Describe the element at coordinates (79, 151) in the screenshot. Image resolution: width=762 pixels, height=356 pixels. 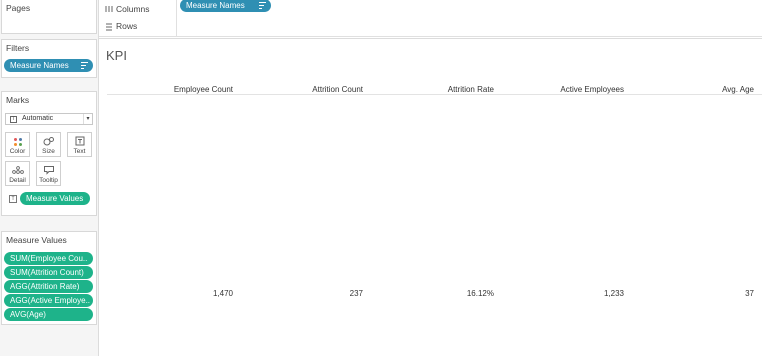
I see `text-label: Text` at that location.